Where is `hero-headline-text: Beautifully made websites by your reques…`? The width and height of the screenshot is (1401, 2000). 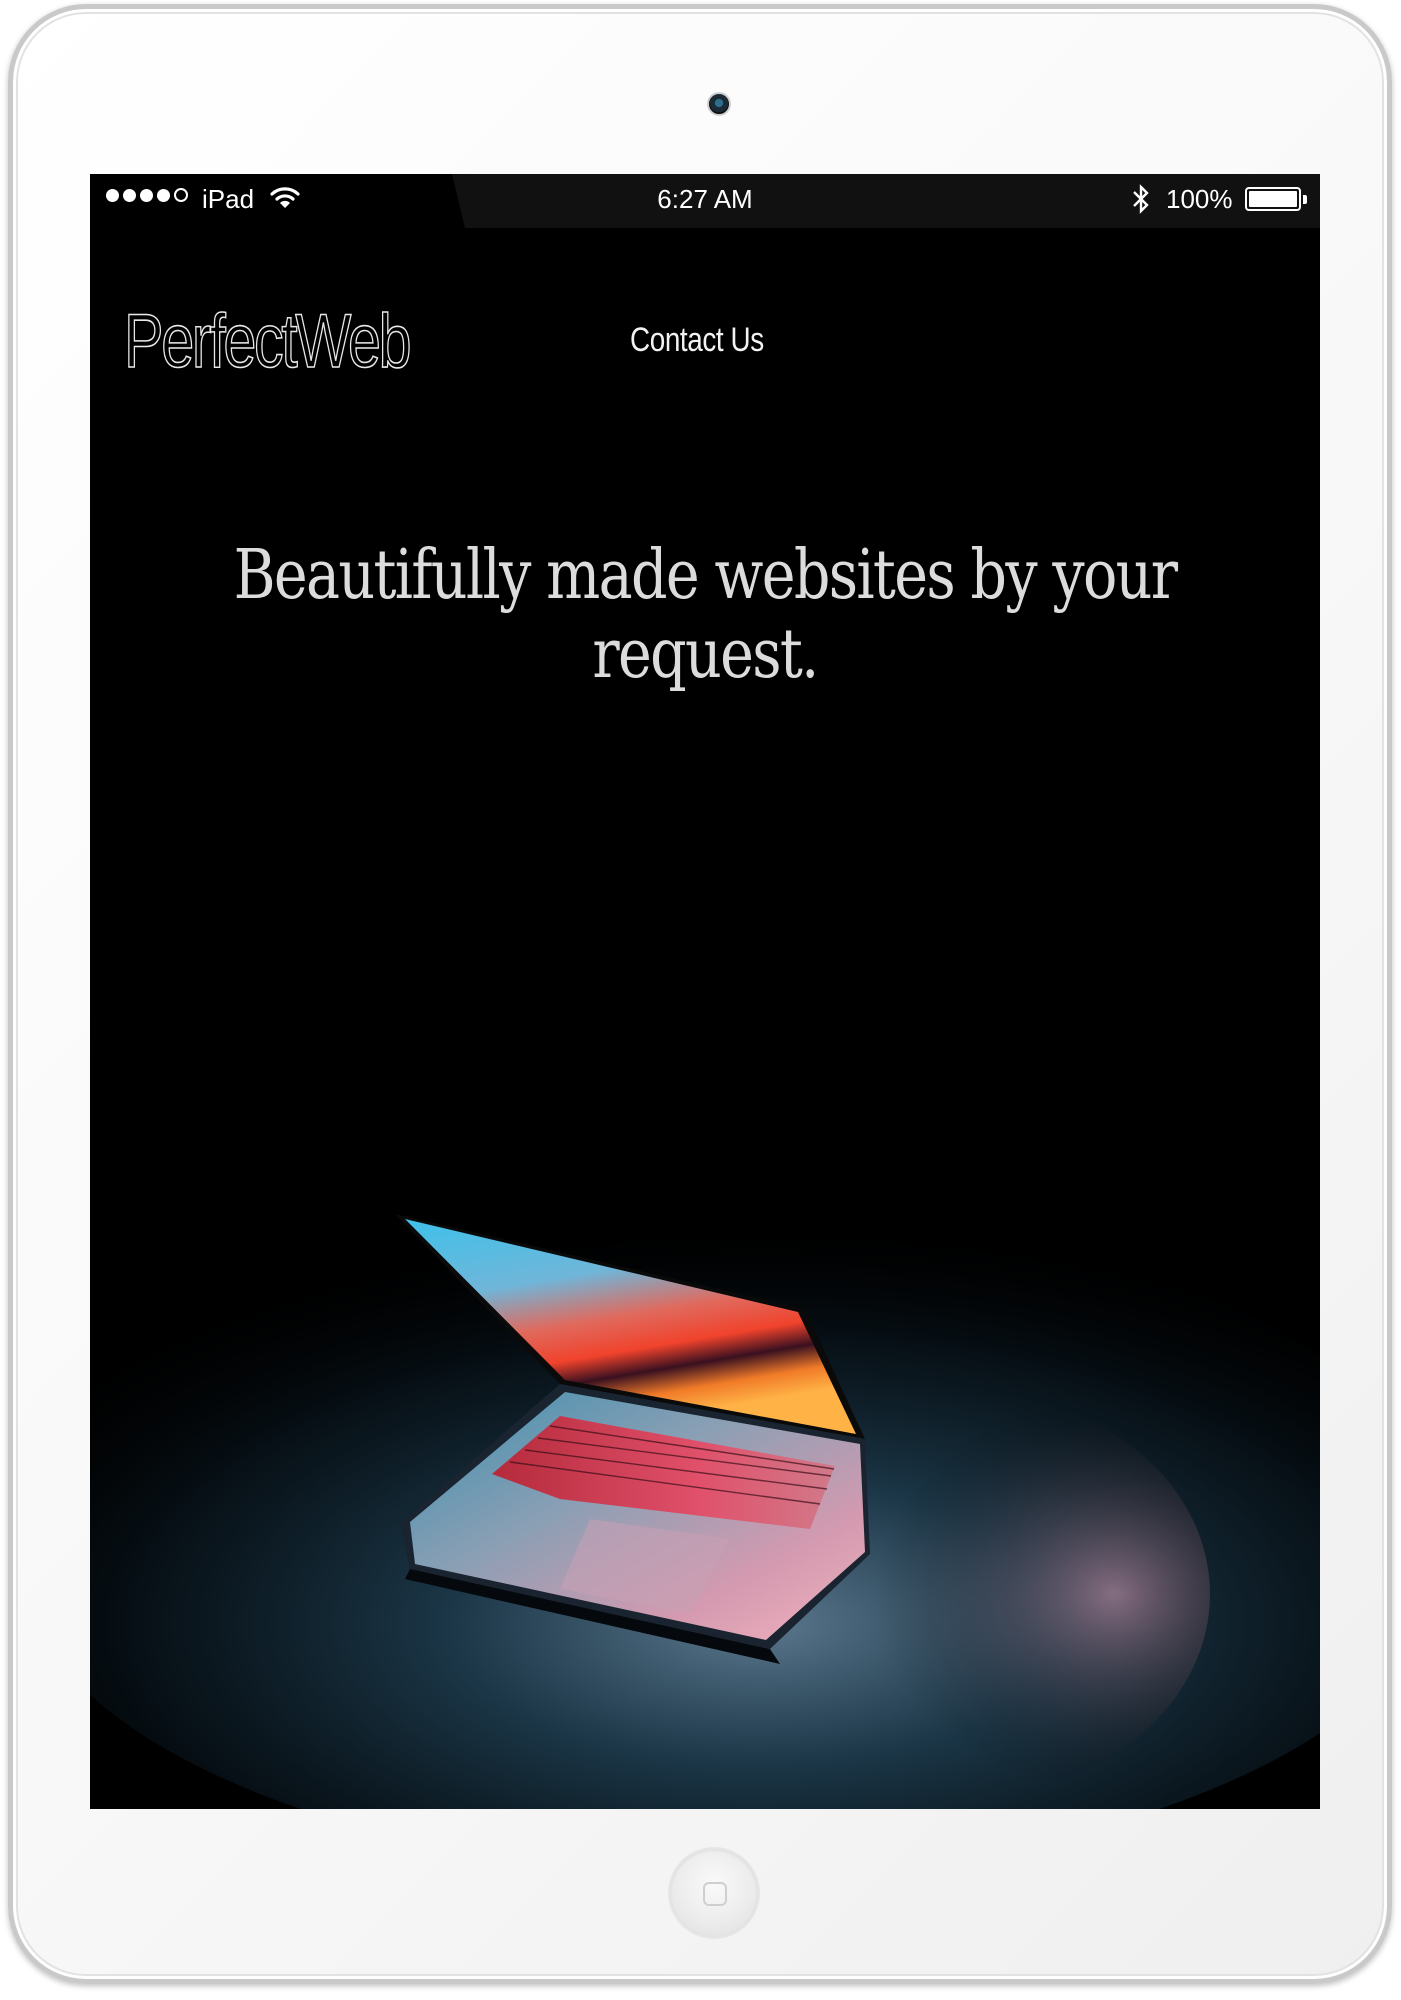
hero-headline-text: Beautifully made websites by your reques… is located at coordinates (706, 615).